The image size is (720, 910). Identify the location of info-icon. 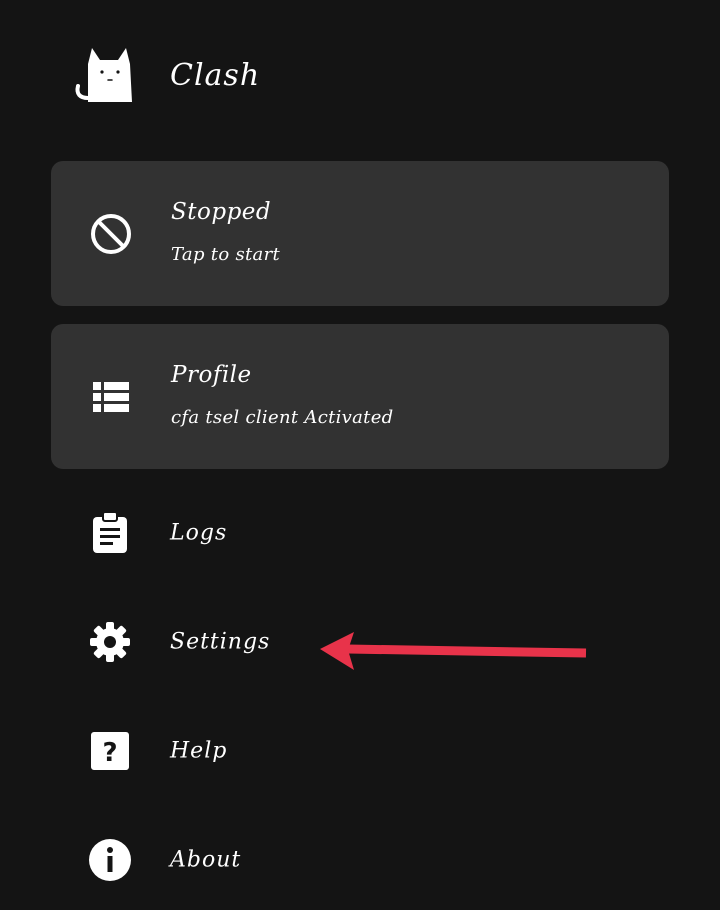
(110, 860).